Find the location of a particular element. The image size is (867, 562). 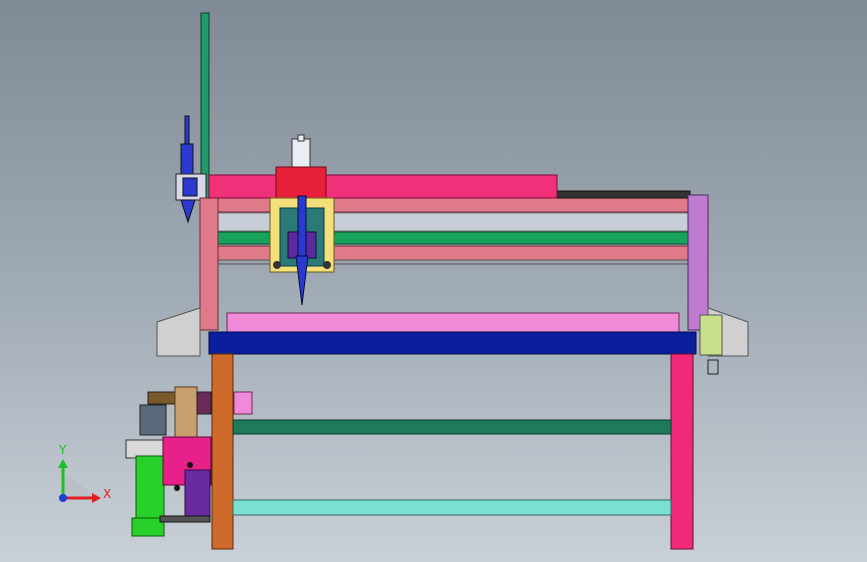

axis-triad-plane is located at coordinates (79, 484).